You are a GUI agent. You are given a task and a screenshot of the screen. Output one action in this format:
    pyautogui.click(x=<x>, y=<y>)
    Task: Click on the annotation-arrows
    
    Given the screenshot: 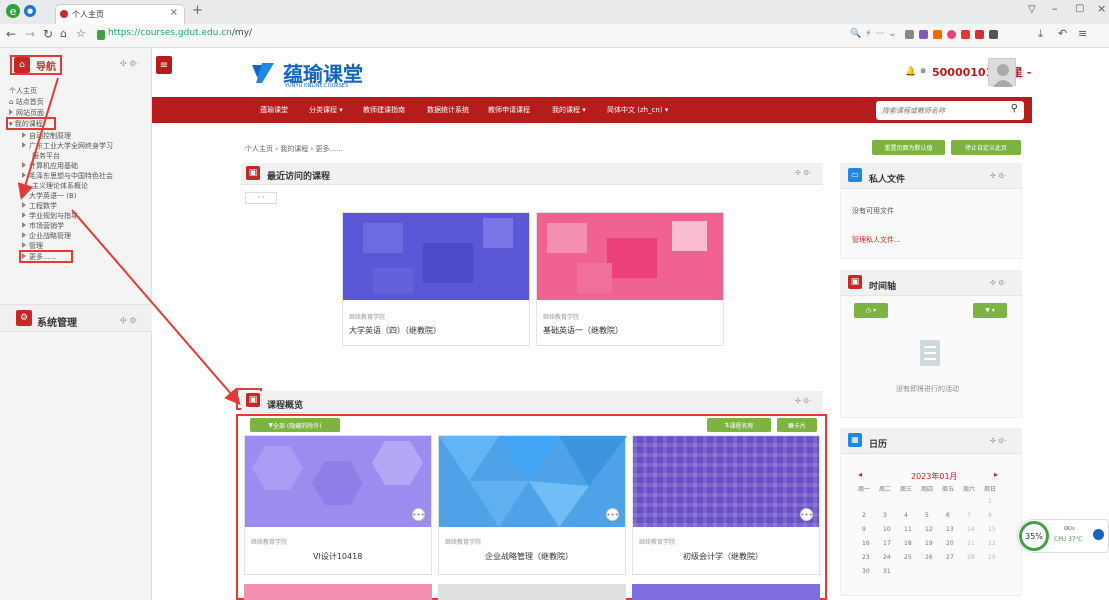 What is the action you would take?
    pyautogui.click(x=129, y=241)
    